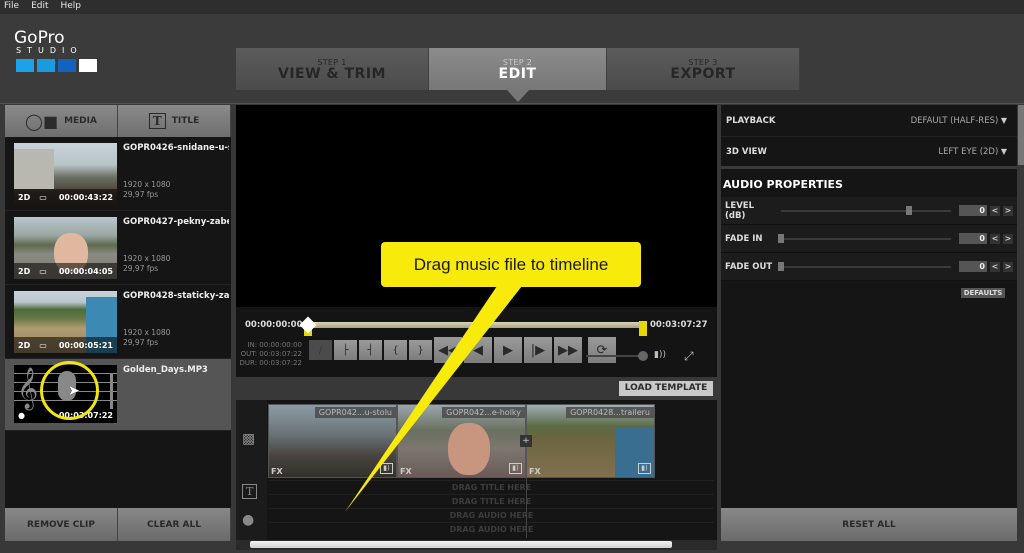 Image resolution: width=1024 pixels, height=553 pixels. What do you see at coordinates (118, 395) in the screenshot?
I see `media-clip-item-audio: 𝄞 ● 00:03:07:22 Golden_Days.MP3` at bounding box center [118, 395].